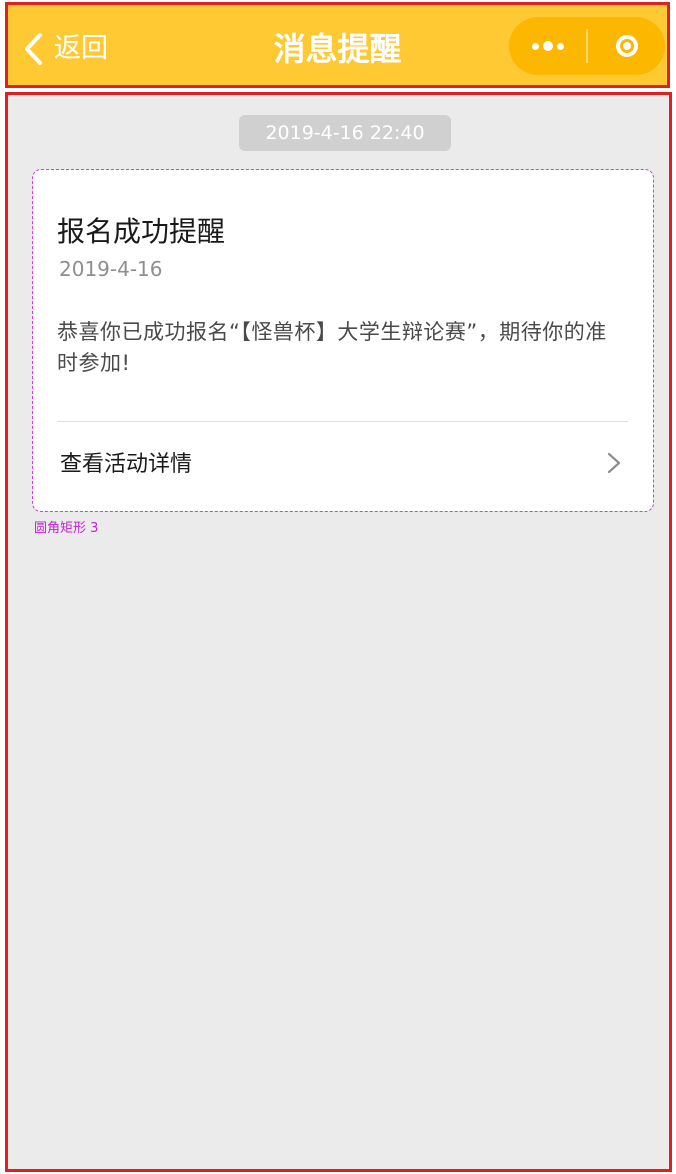 This screenshot has width=676, height=1174. Describe the element at coordinates (587, 46) in the screenshot. I see `capsule-menu` at that location.